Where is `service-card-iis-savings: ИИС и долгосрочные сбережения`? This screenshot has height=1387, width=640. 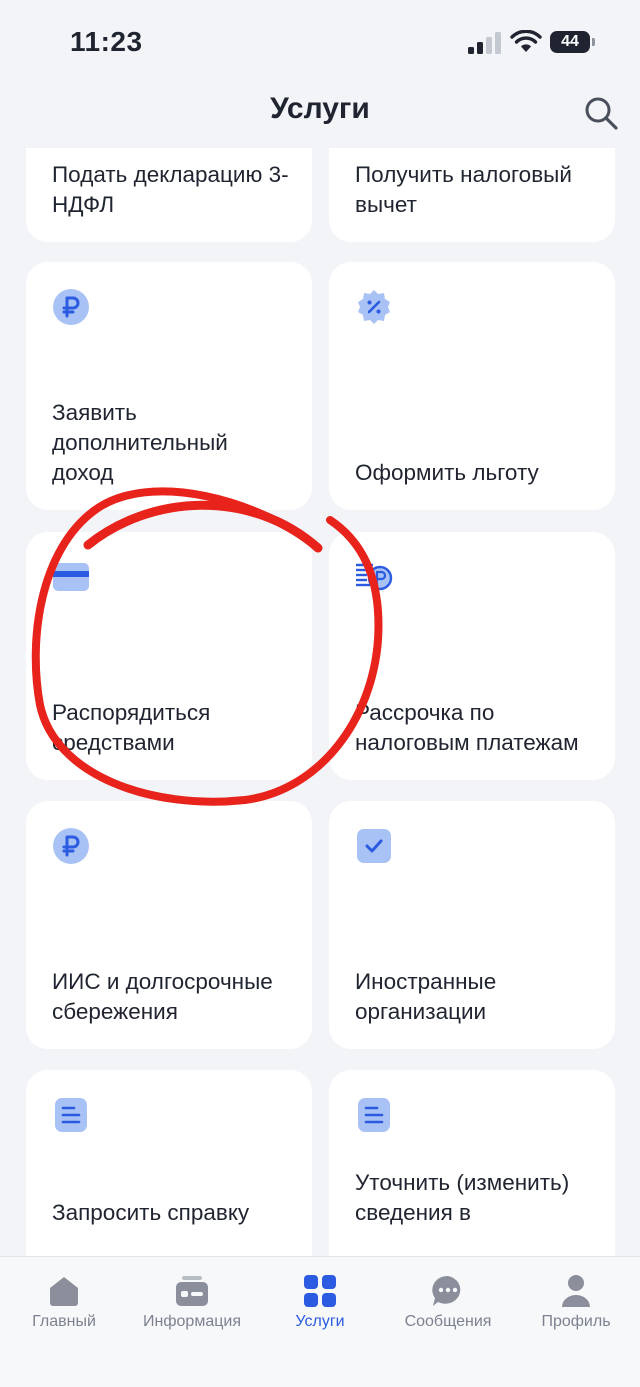 service-card-iis-savings: ИИС и долгосрочные сбережения is located at coordinates (169, 925).